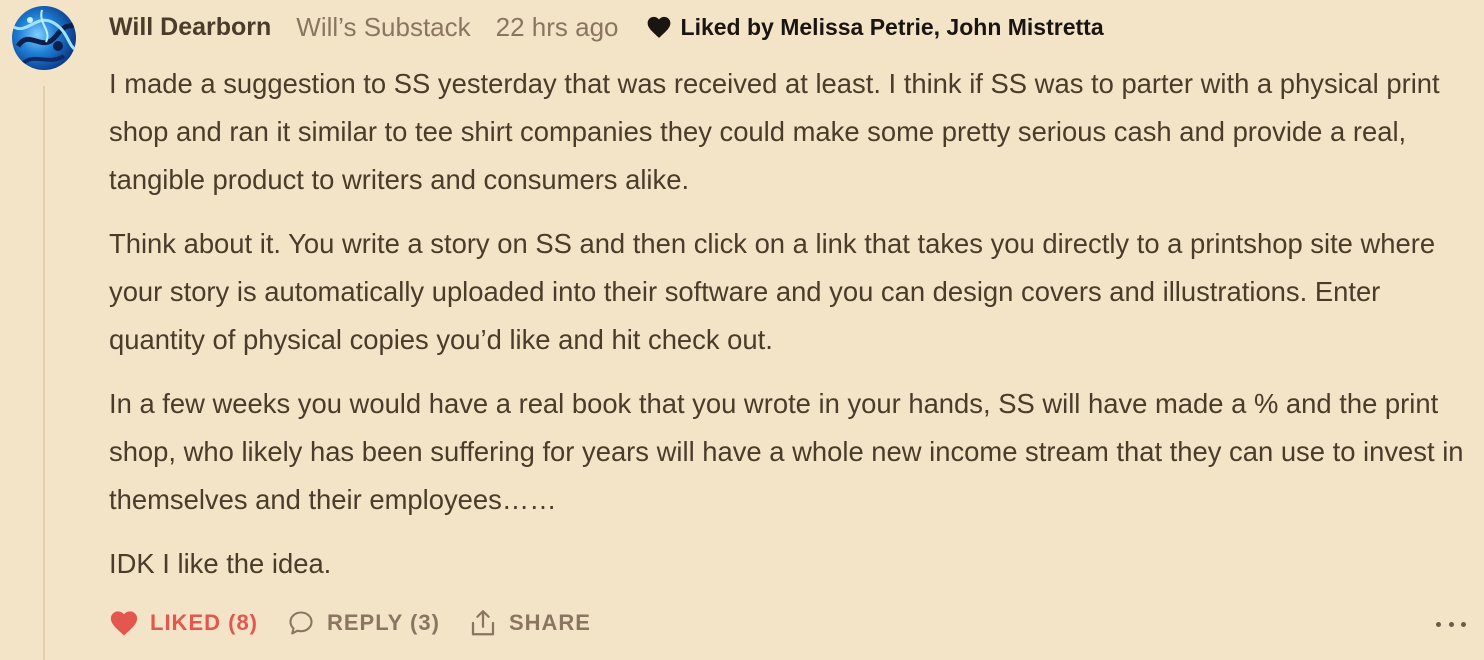  I want to click on share-icon, so click(483, 623).